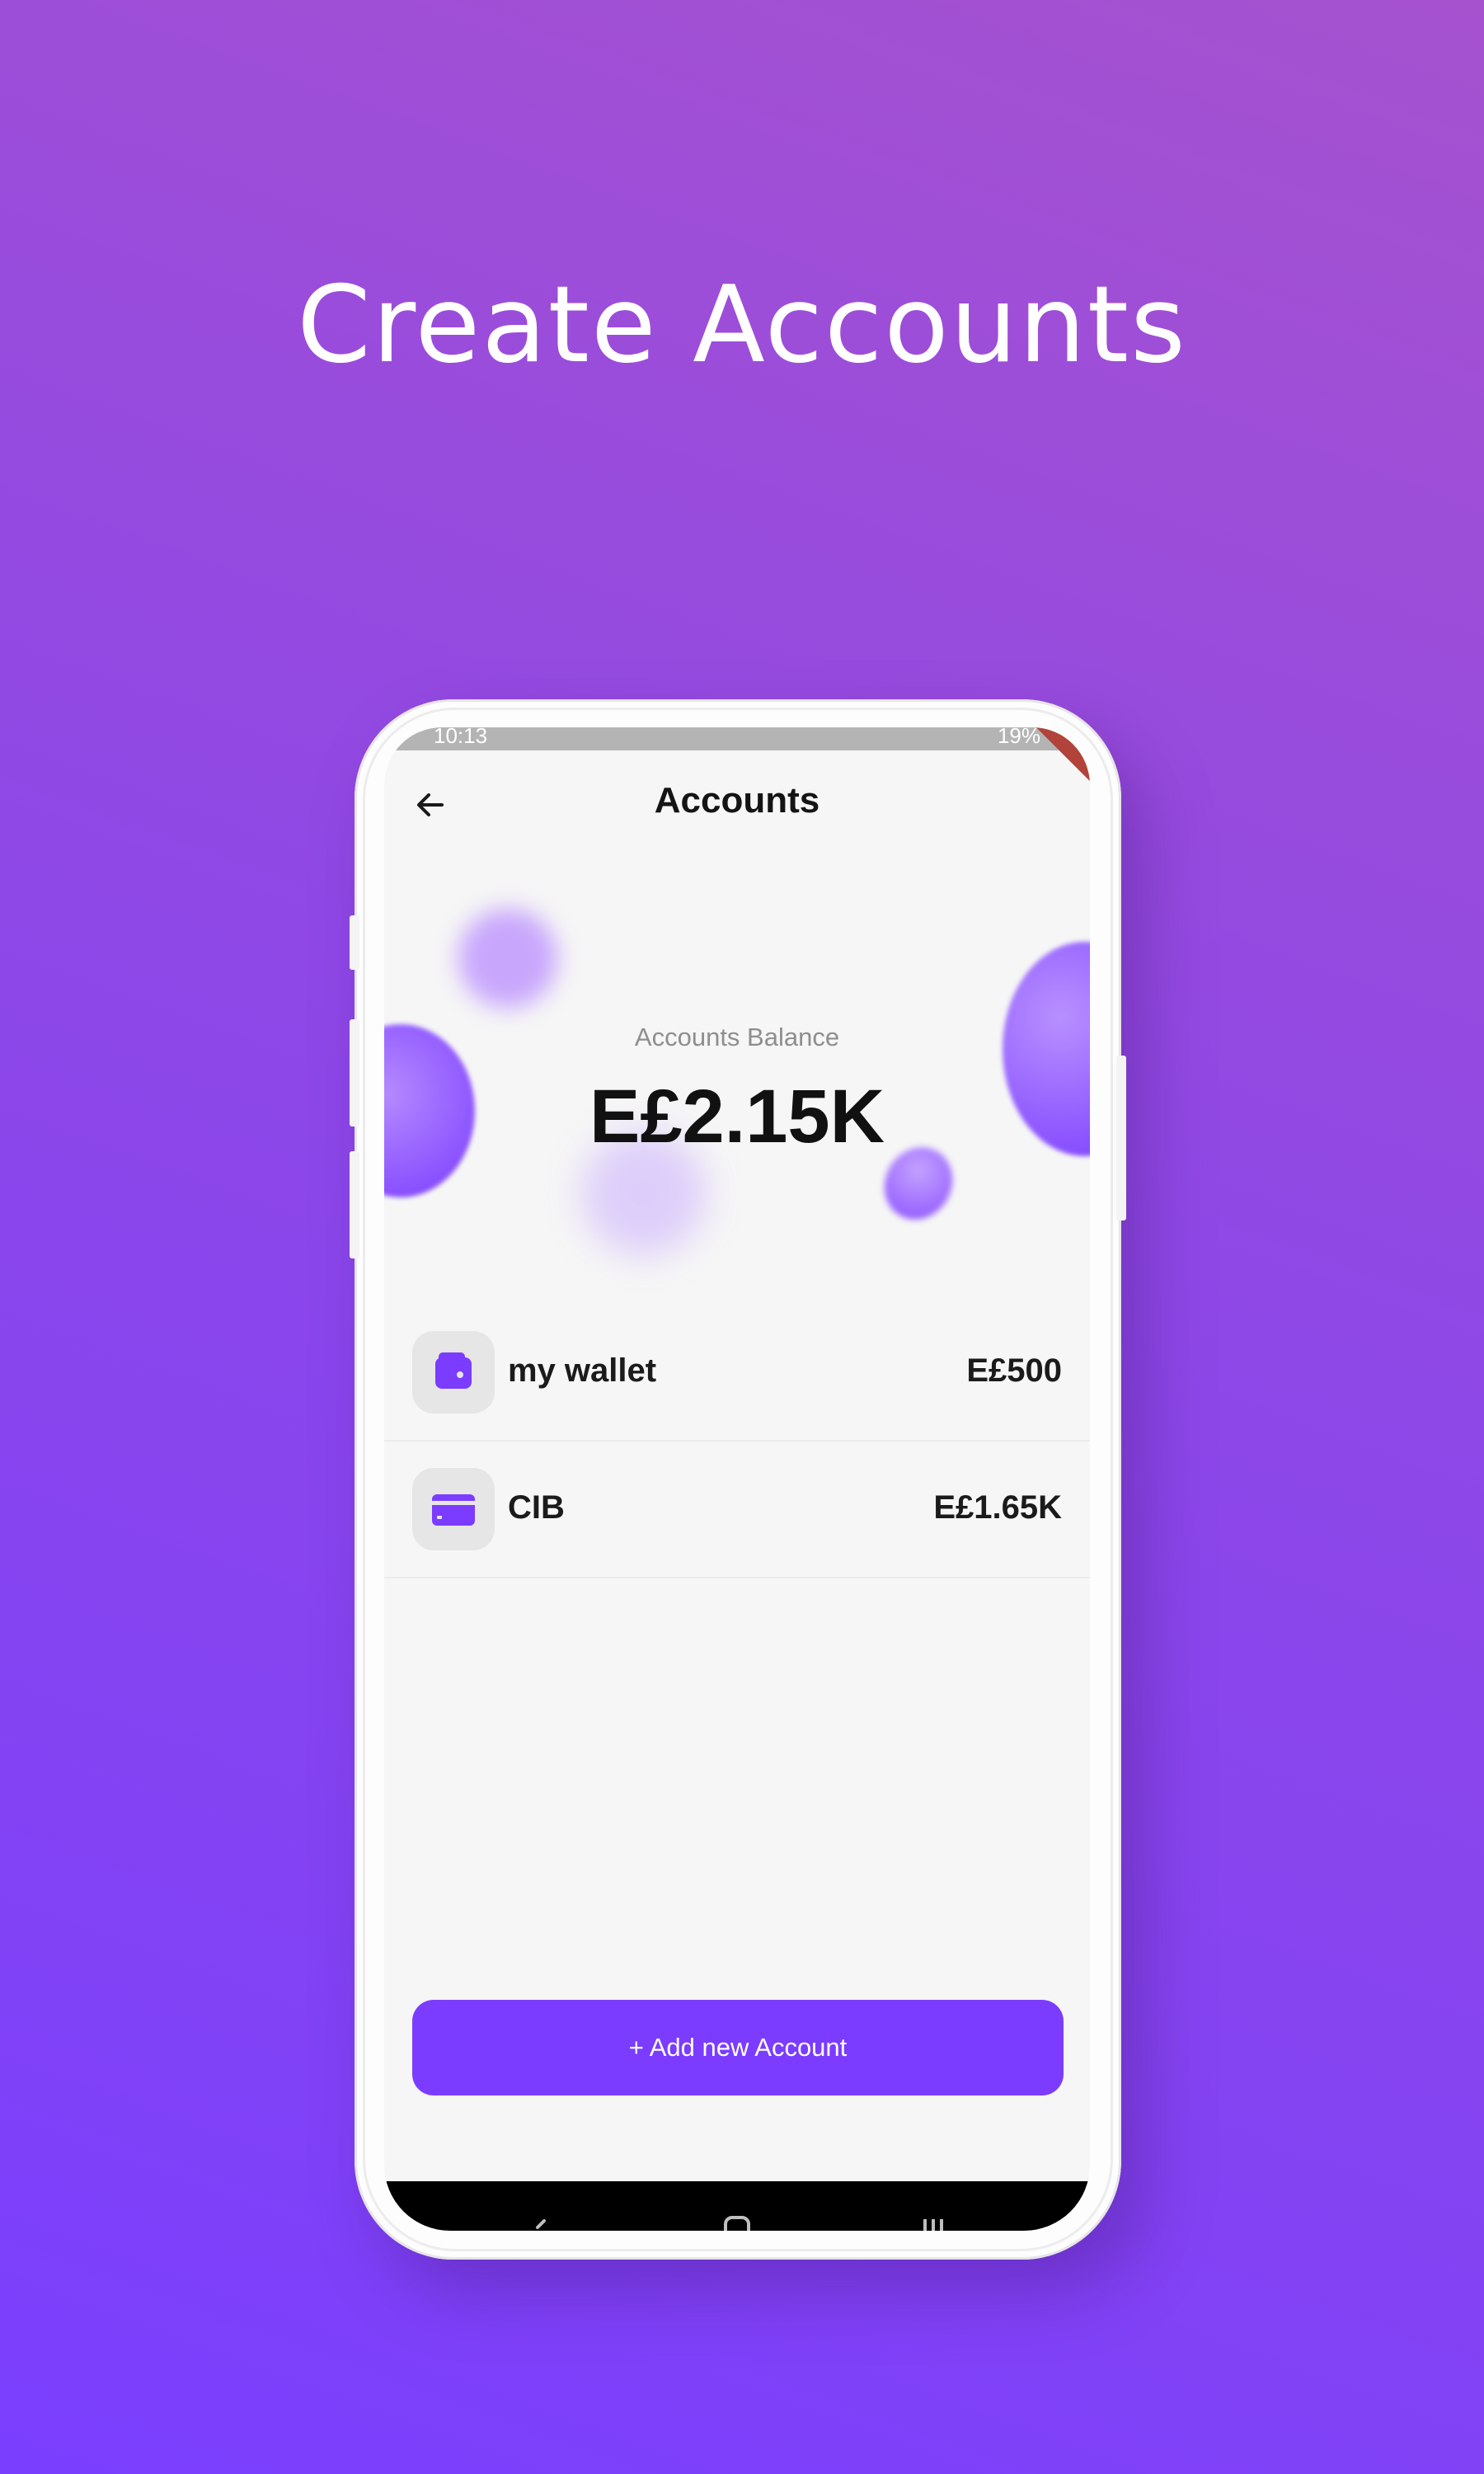 This screenshot has height=2474, width=1484. I want to click on nav-home-button, so click(737, 2206).